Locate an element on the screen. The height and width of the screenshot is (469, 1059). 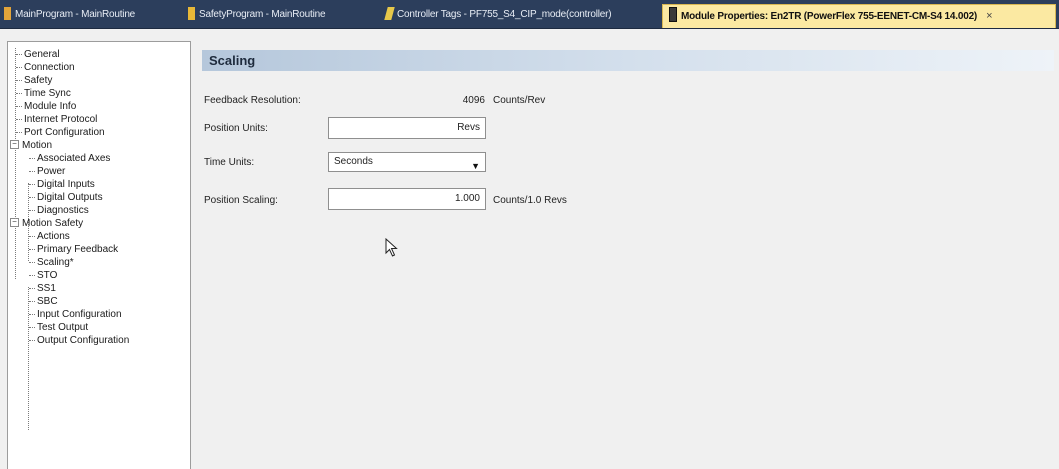
tree-item-sbc: SBC is located at coordinates (47, 301).